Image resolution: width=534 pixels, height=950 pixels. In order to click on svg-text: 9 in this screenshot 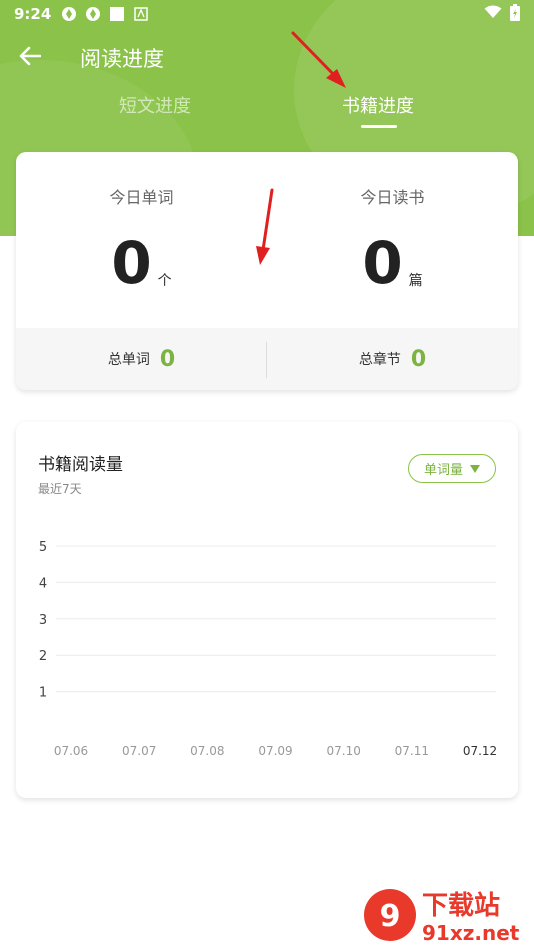, I will do `click(390, 916)`.